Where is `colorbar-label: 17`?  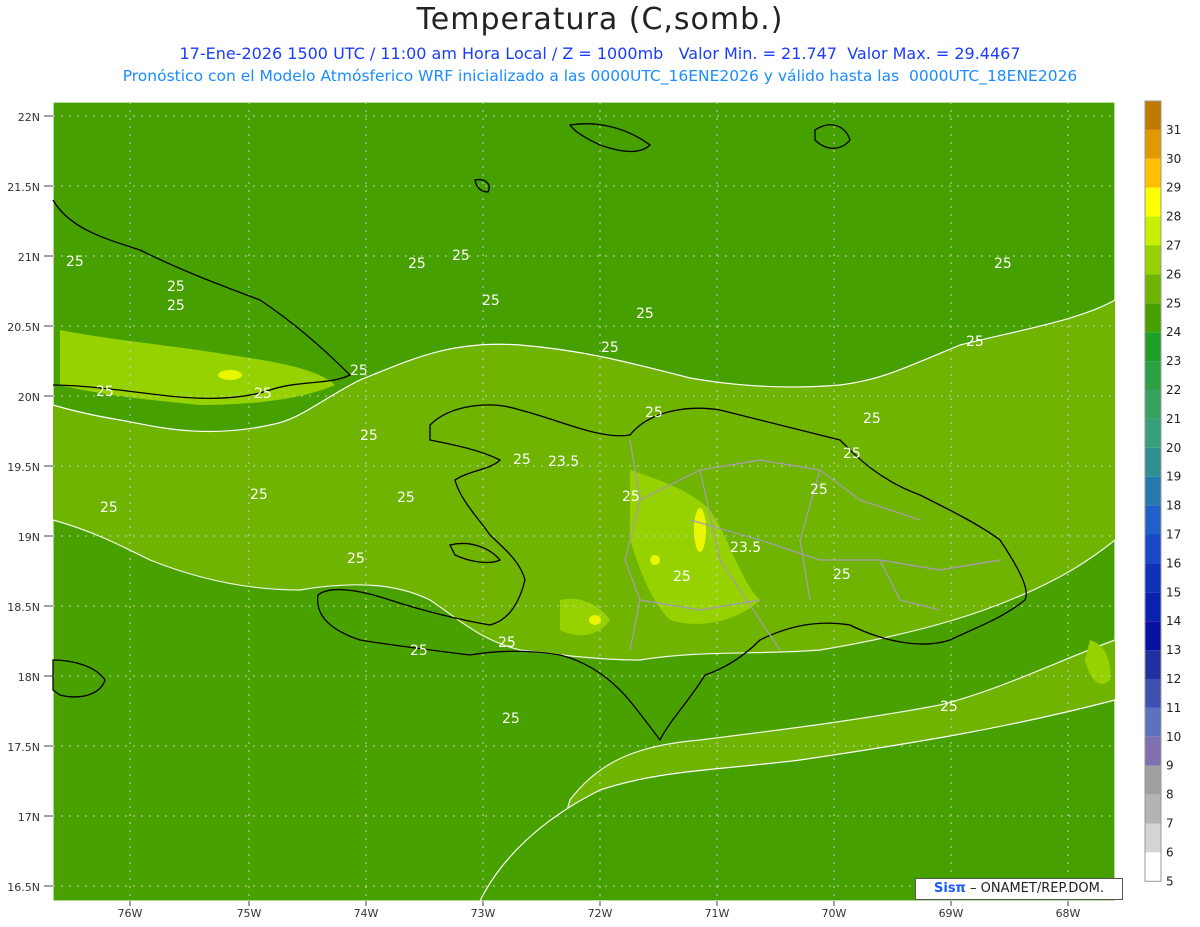
colorbar-label: 17 is located at coordinates (1173, 535).